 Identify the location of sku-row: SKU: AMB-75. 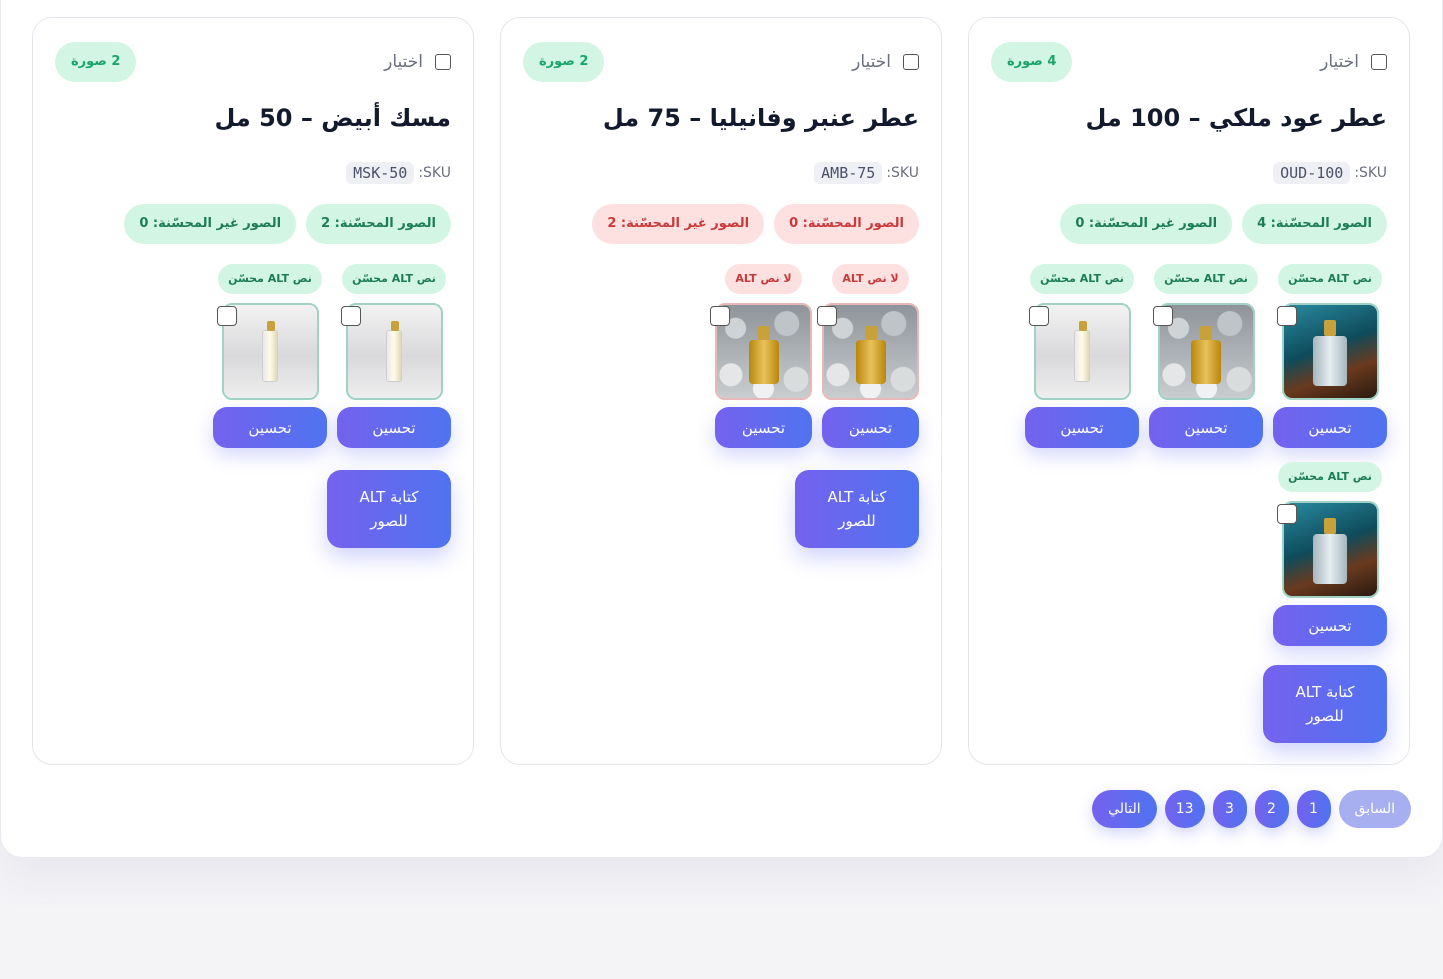
(866, 173).